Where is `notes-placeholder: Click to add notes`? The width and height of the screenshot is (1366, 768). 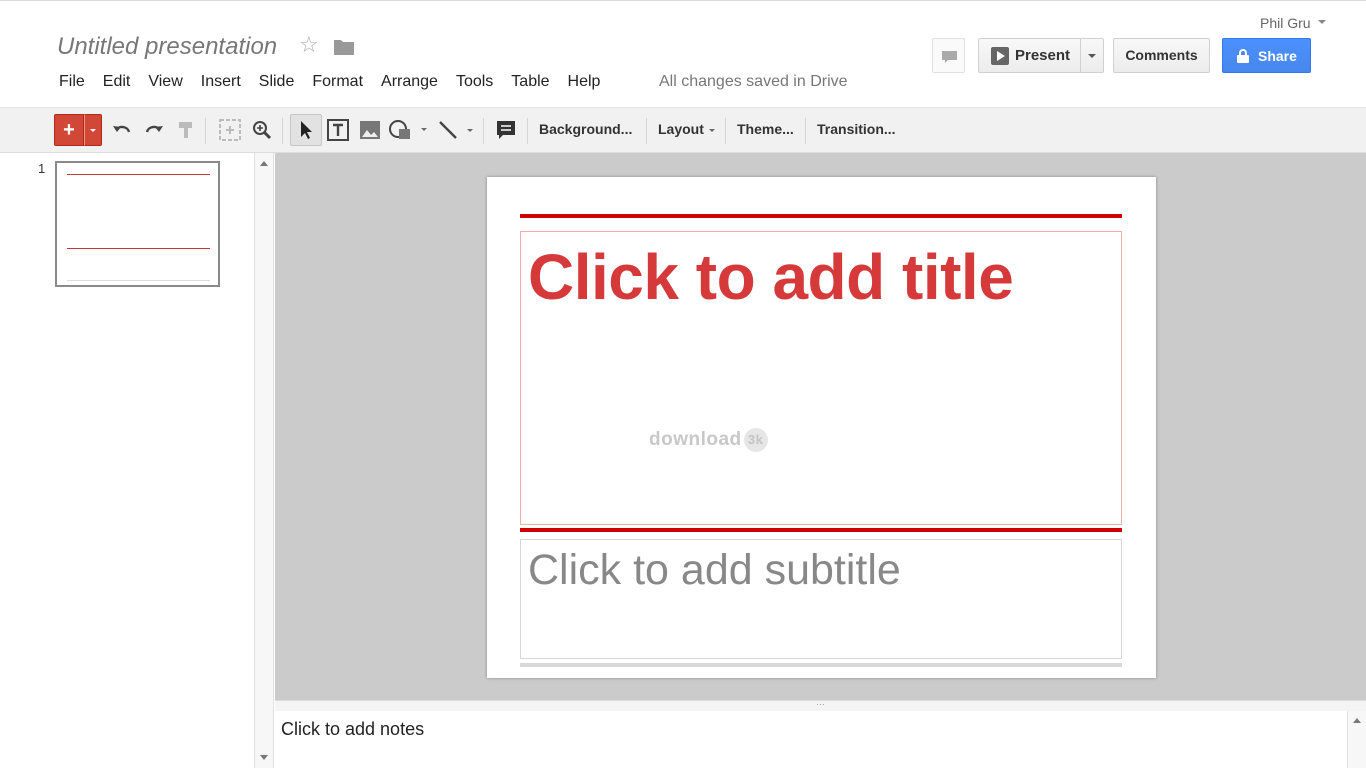 notes-placeholder: Click to add notes is located at coordinates (353, 729).